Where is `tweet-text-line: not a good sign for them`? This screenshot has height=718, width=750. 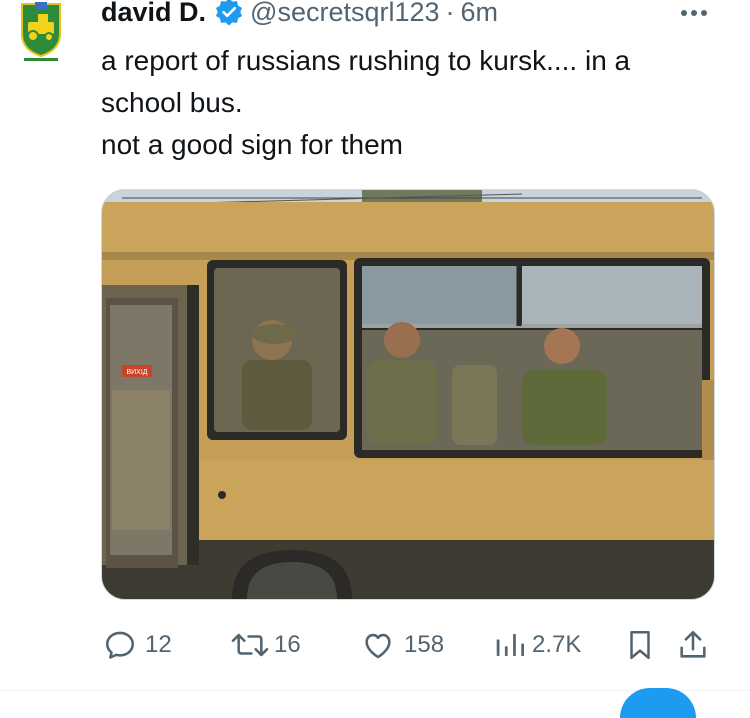
tweet-text-line: not a good sign for them is located at coordinates (252, 144).